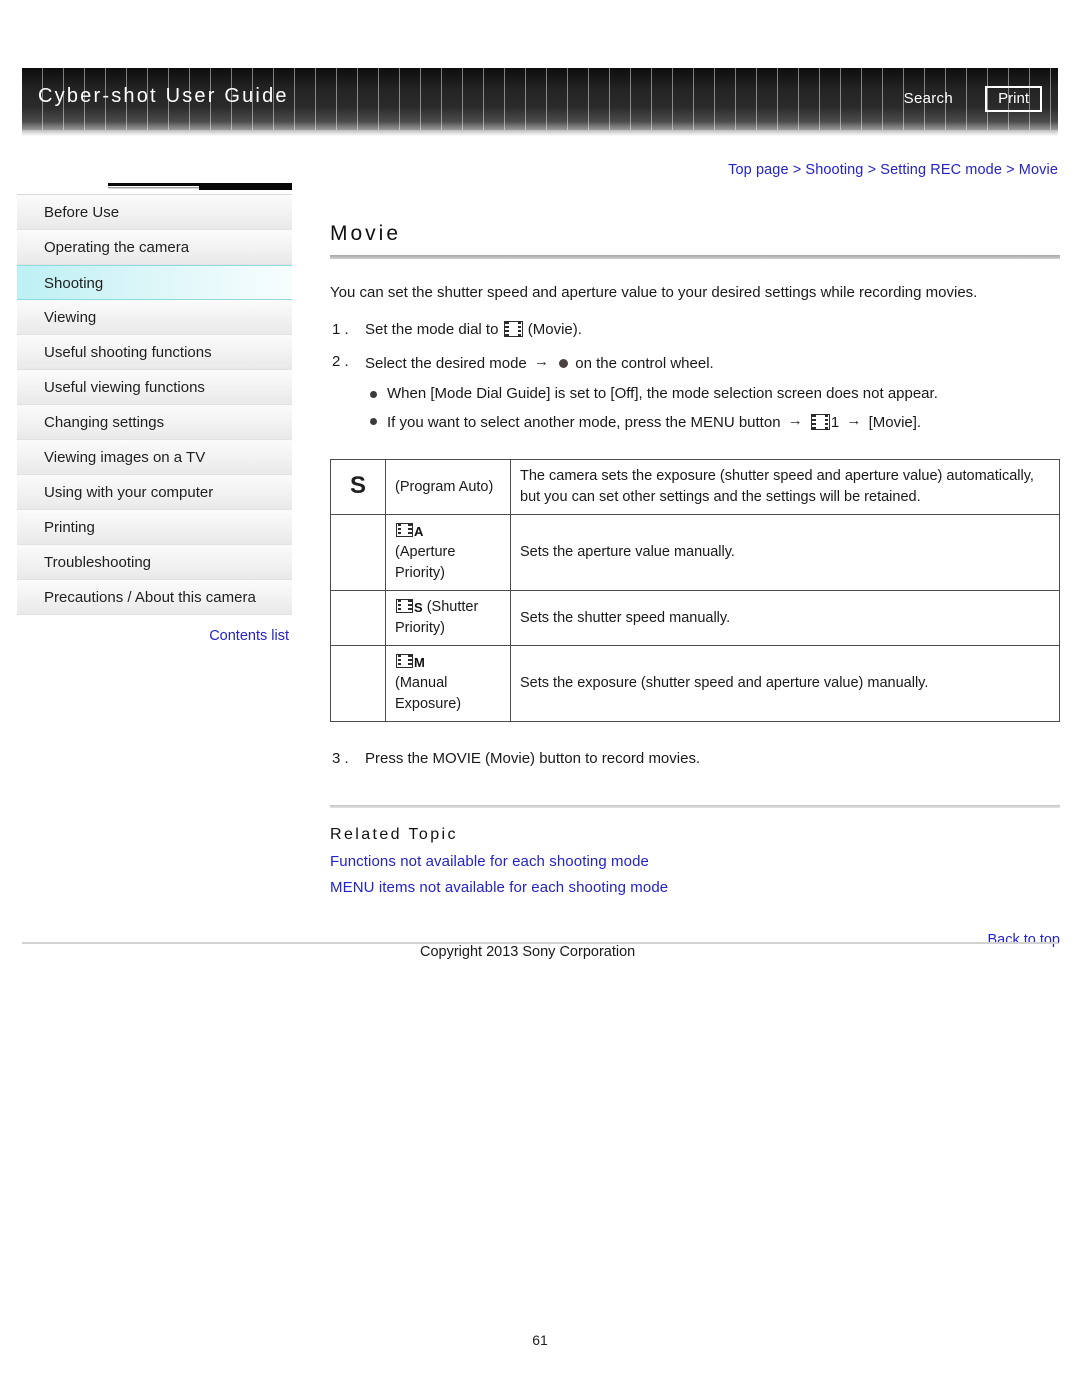 Image resolution: width=1080 pixels, height=1397 pixels. Describe the element at coordinates (154, 282) in the screenshot. I see `sidebar-item-shooting: Shooting` at that location.